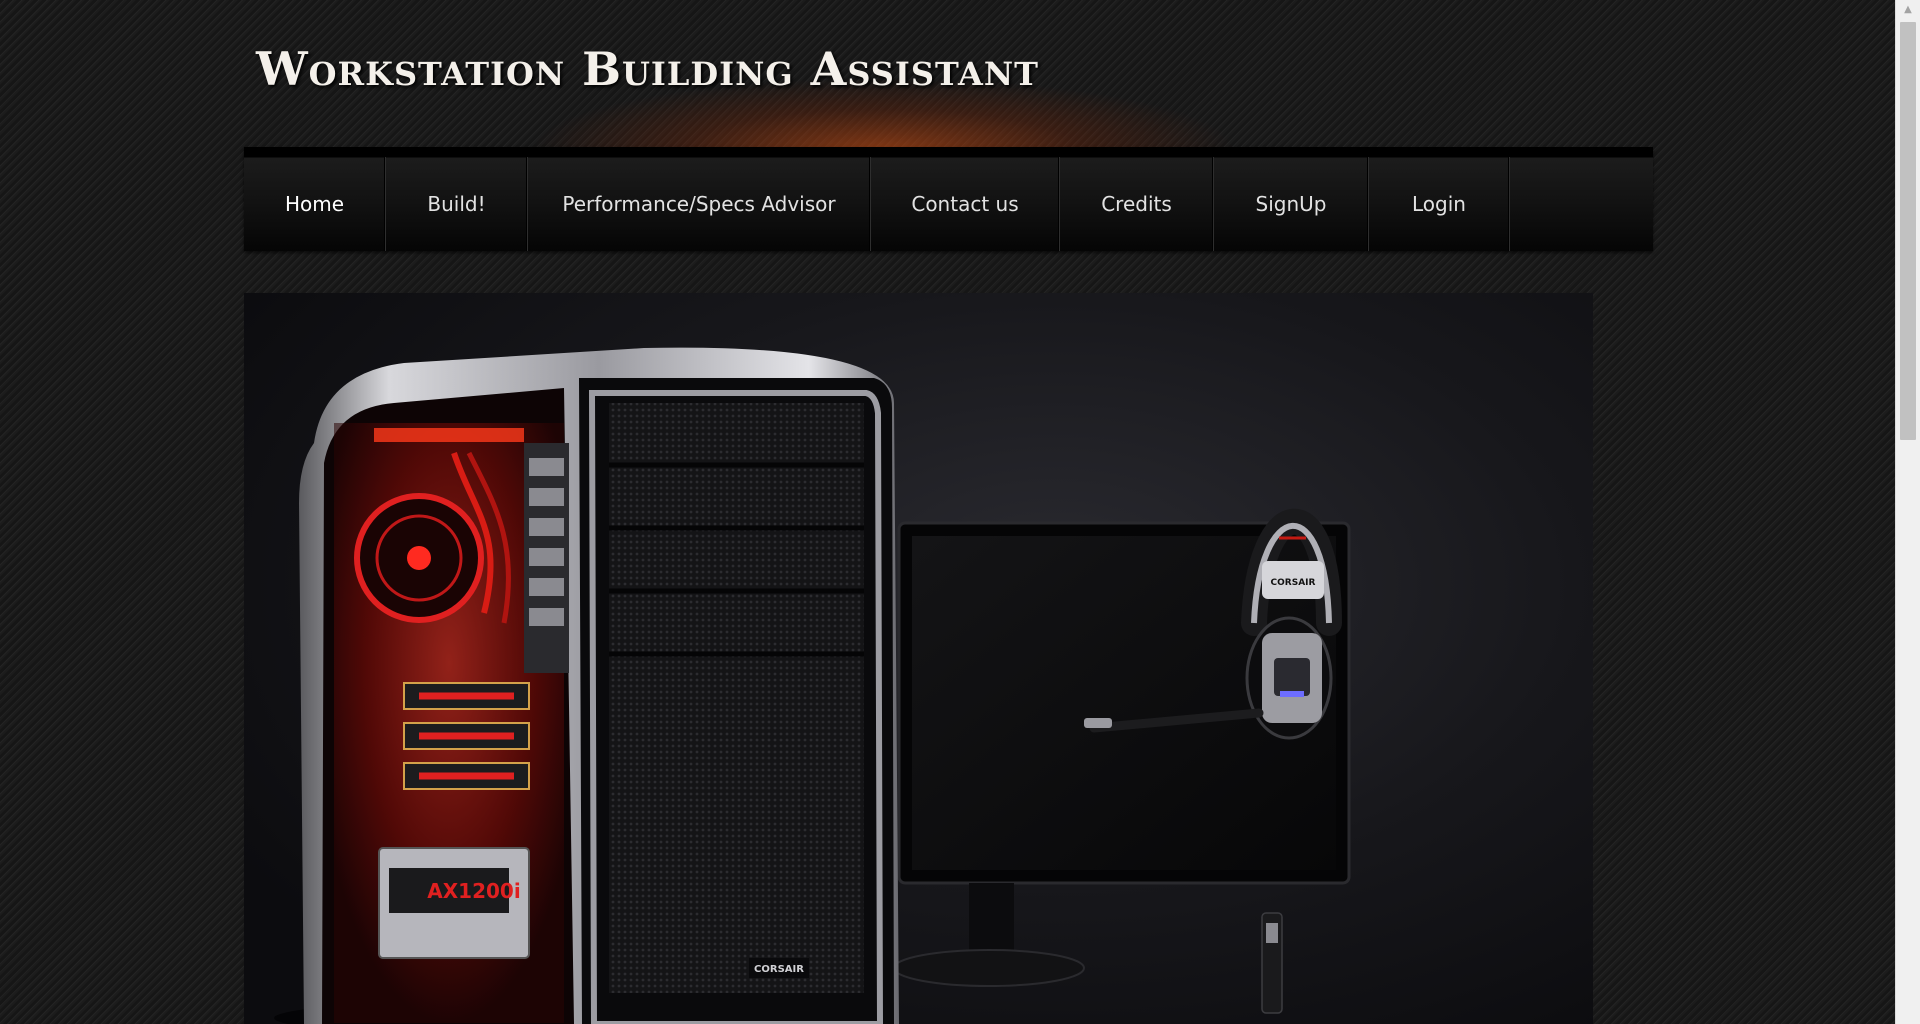 This screenshot has width=1920, height=1024. Describe the element at coordinates (1272, 963) in the screenshot. I see `wireless-dongle` at that location.